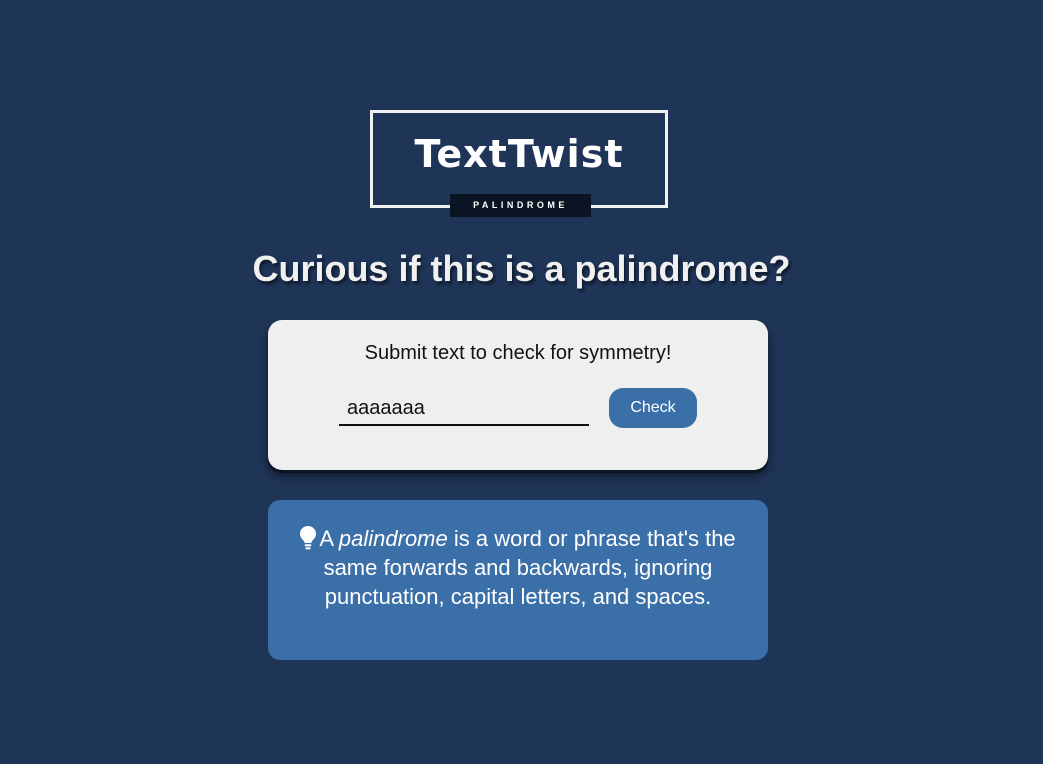  I want to click on palindrome-form-card: Submit text to check for symmetry! Check, so click(518, 395).